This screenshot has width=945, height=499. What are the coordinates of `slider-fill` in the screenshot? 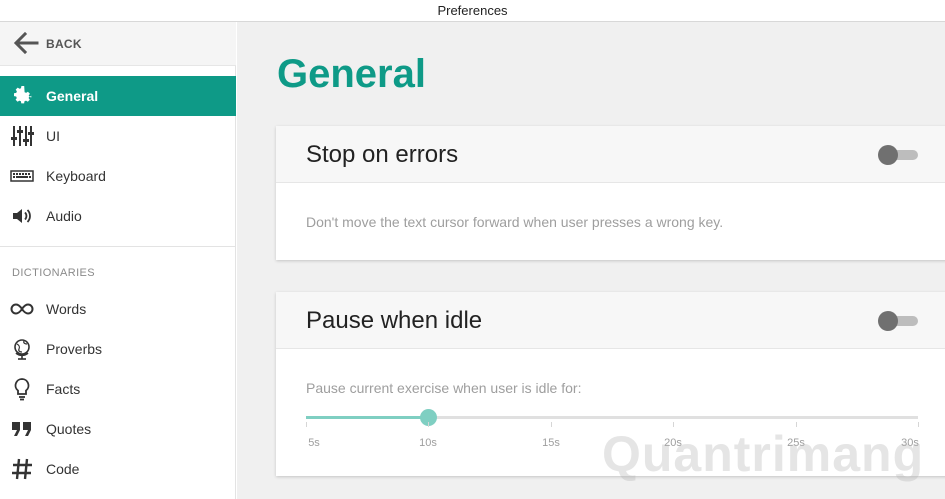 It's located at (367, 417).